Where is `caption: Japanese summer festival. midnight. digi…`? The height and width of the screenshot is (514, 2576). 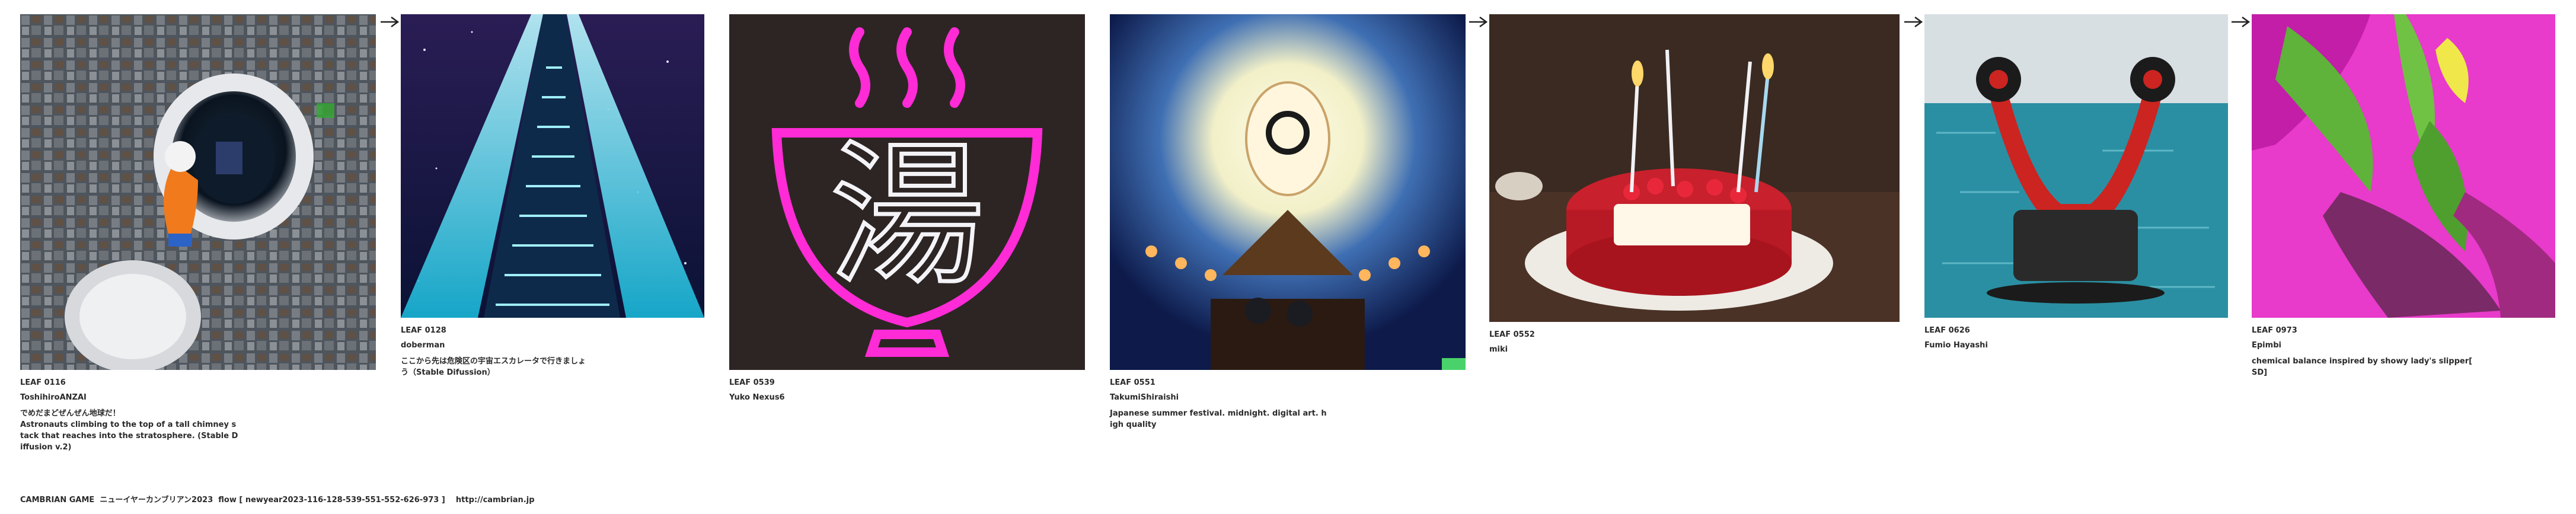
caption: Japanese summer festival. midnight. digi… is located at coordinates (1218, 419).